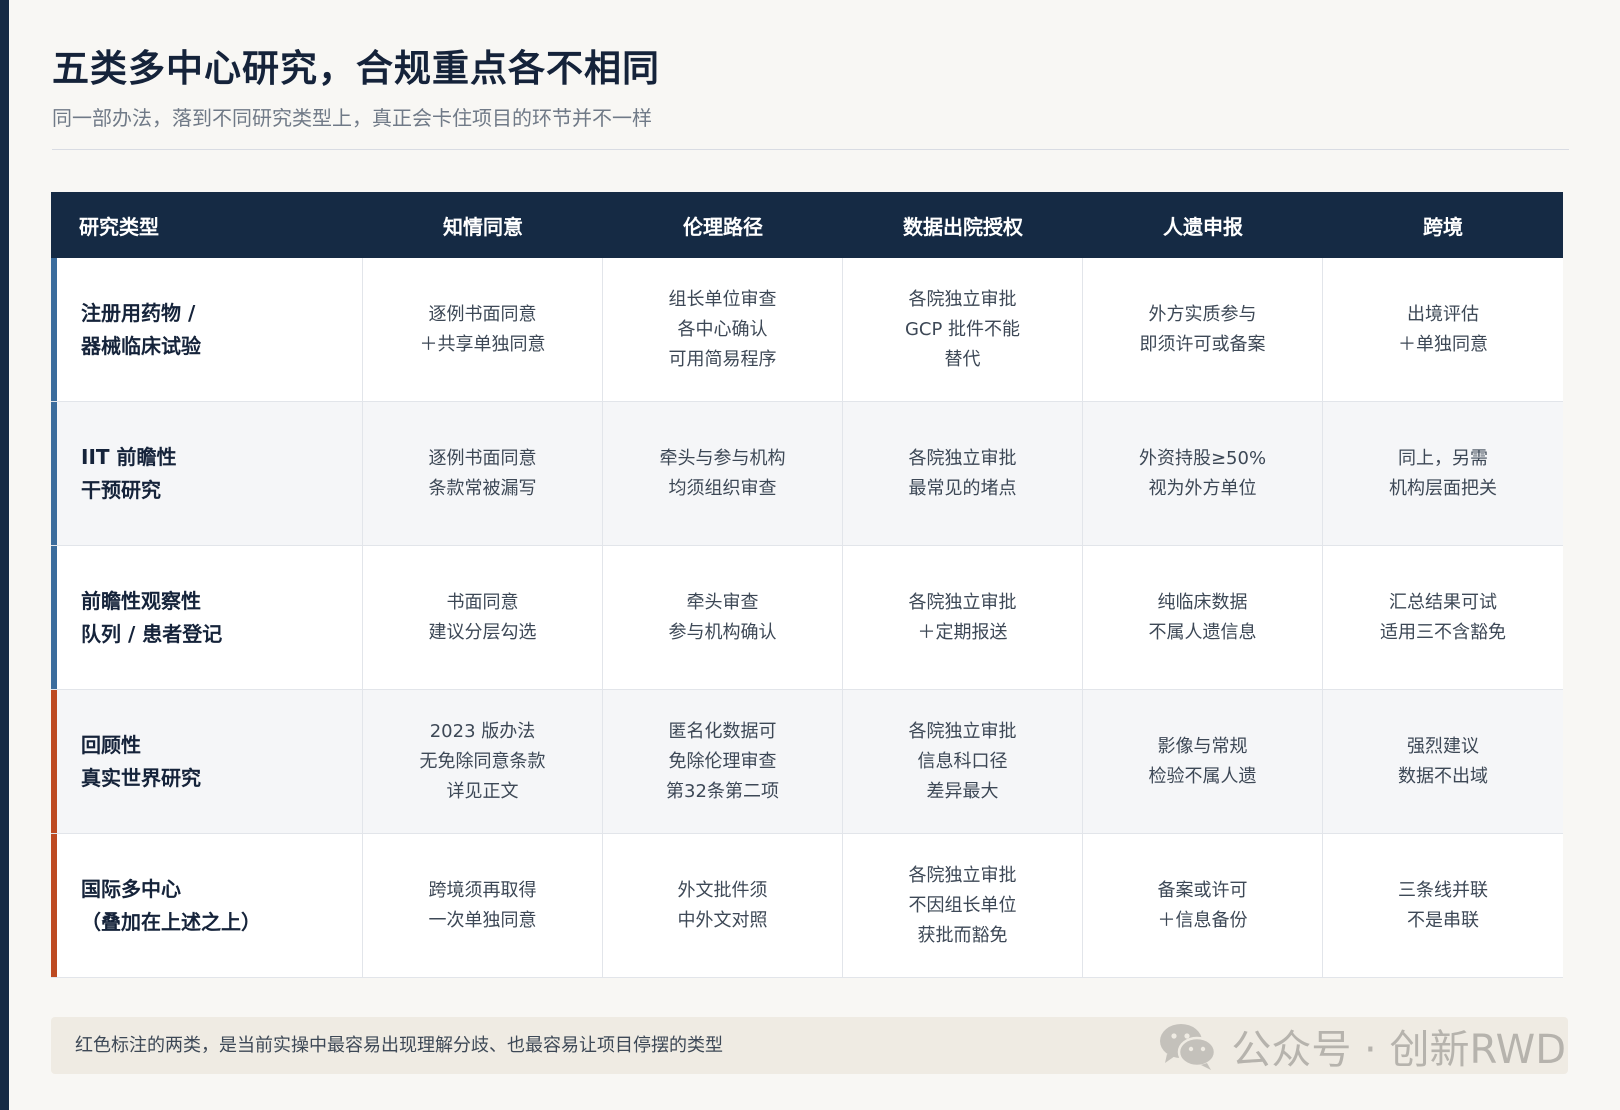 The height and width of the screenshot is (1110, 1620). Describe the element at coordinates (482, 488) in the screenshot. I see `cell-line: 条款常被漏写` at that location.